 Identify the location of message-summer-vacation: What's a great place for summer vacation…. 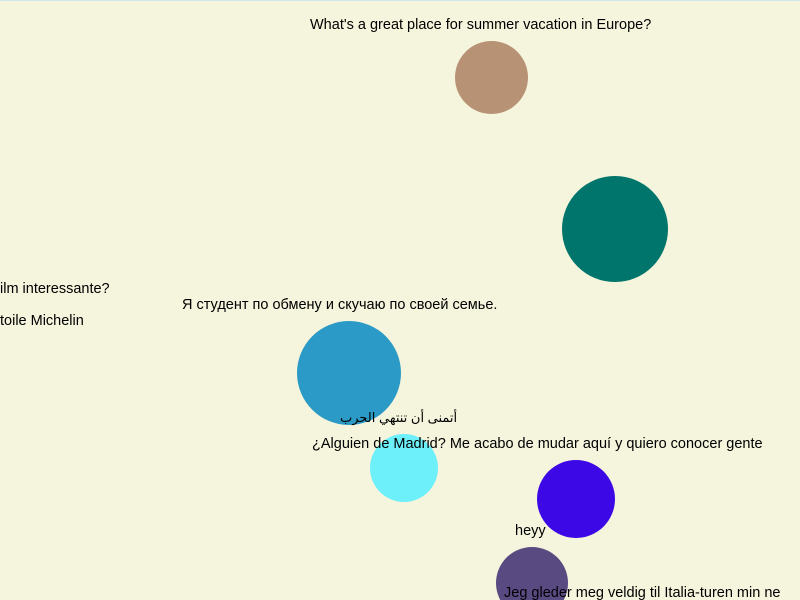
(480, 25).